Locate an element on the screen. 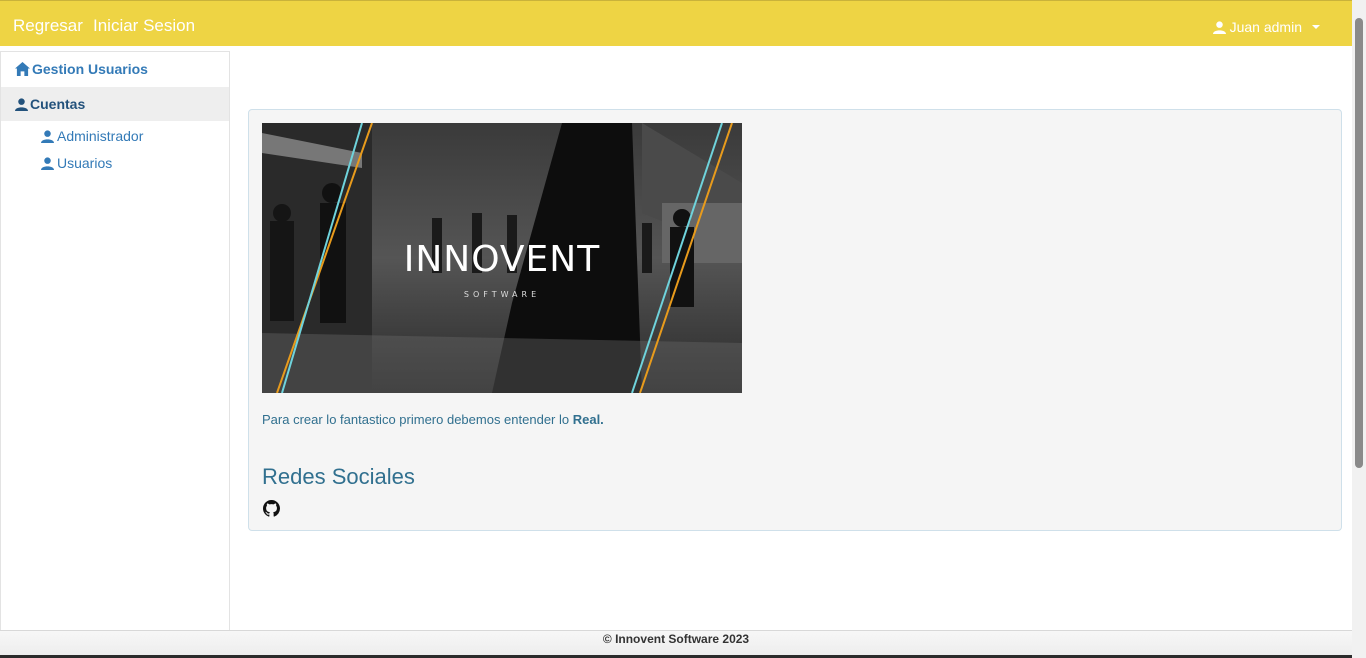 This screenshot has height=658, width=1366. sidebar-subitem-label: Usuarios is located at coordinates (85, 163).